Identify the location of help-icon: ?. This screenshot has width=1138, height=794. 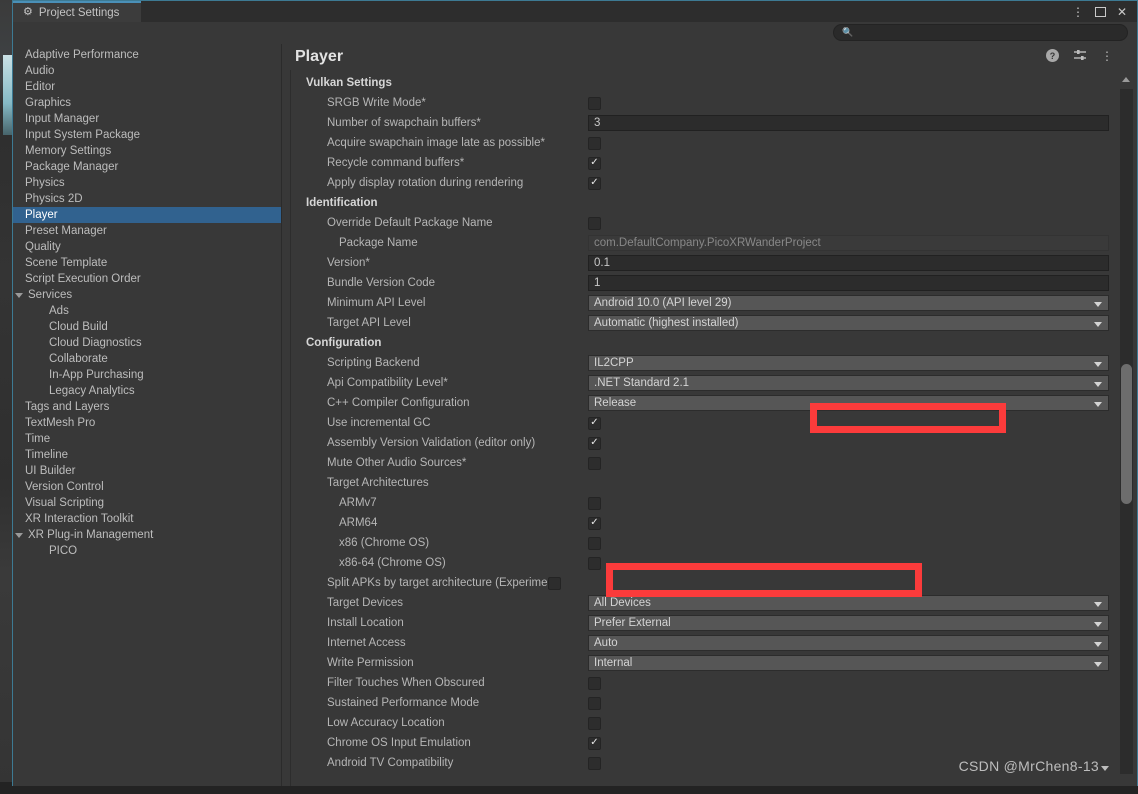
(1052, 55).